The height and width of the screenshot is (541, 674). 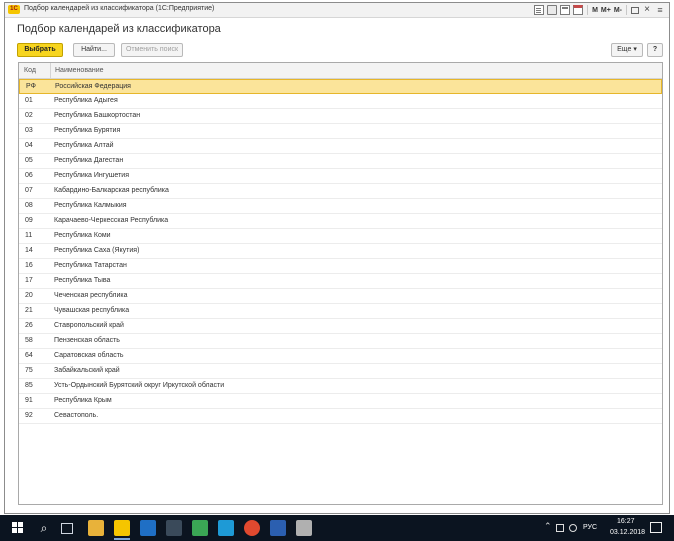 What do you see at coordinates (77, 70) in the screenshot?
I see `column-header-name: Наименование` at bounding box center [77, 70].